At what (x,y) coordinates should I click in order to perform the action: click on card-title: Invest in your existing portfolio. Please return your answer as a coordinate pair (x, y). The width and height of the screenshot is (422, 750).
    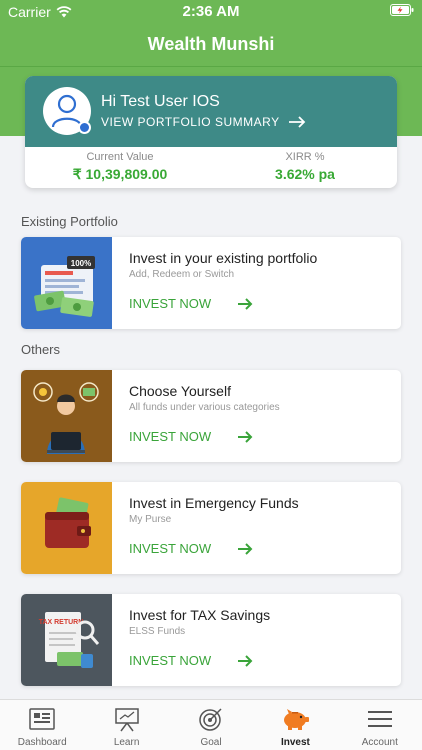
    Looking at the image, I should click on (223, 258).